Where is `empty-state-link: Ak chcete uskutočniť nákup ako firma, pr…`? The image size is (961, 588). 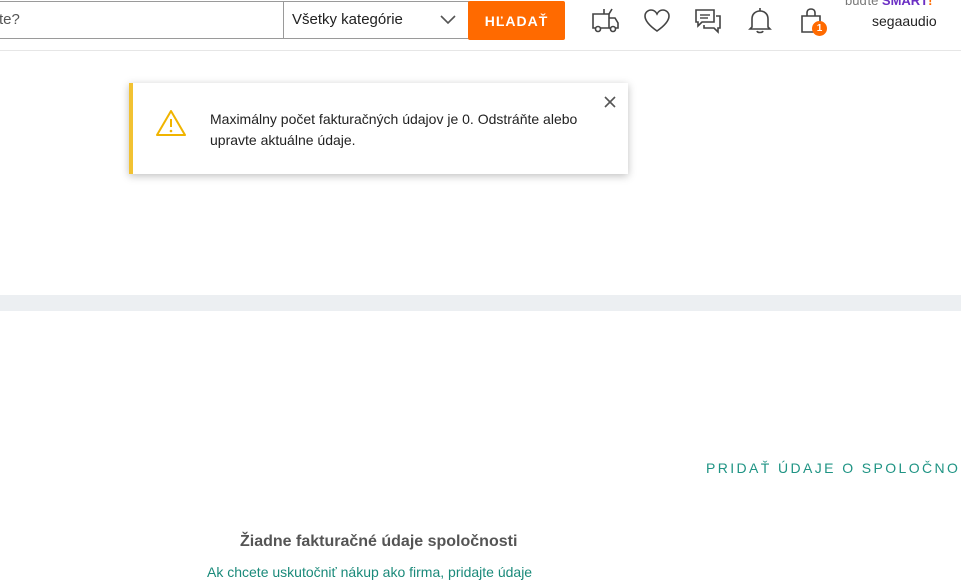 empty-state-link: Ak chcete uskutočniť nákup ako firma, pr… is located at coordinates (369, 572).